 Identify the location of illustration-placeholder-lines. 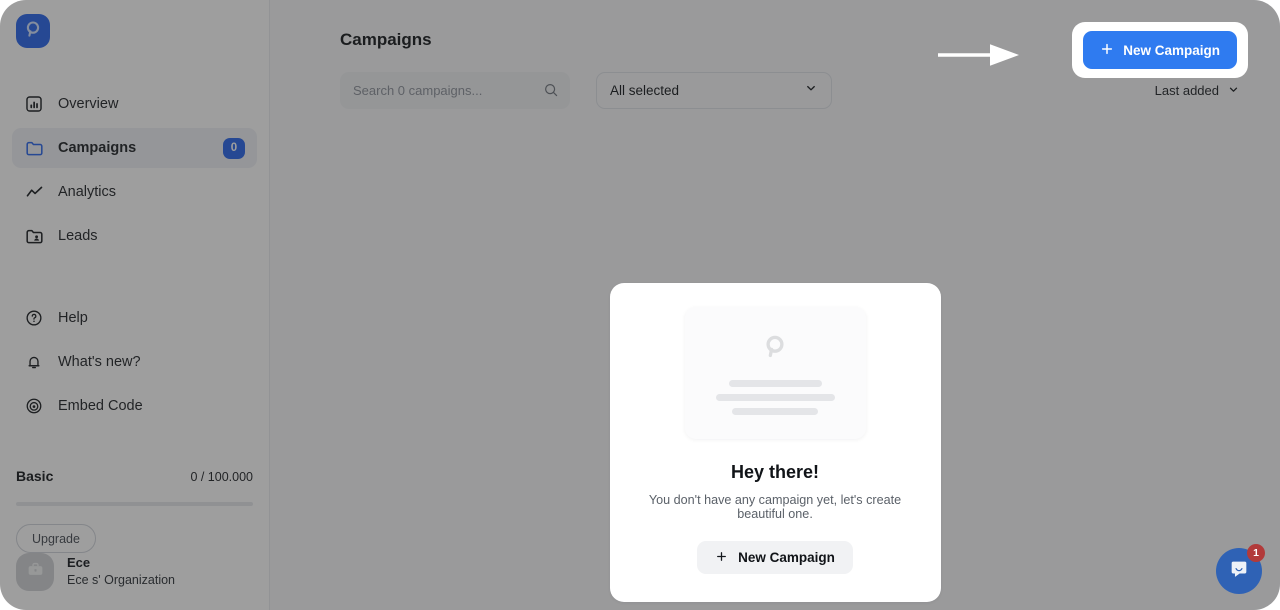
(775, 397).